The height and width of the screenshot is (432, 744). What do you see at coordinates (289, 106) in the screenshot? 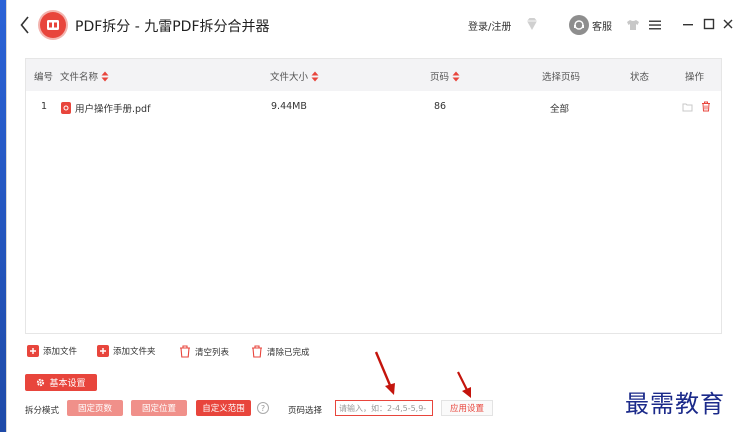
I see `row-file-size: 9.44MB` at bounding box center [289, 106].